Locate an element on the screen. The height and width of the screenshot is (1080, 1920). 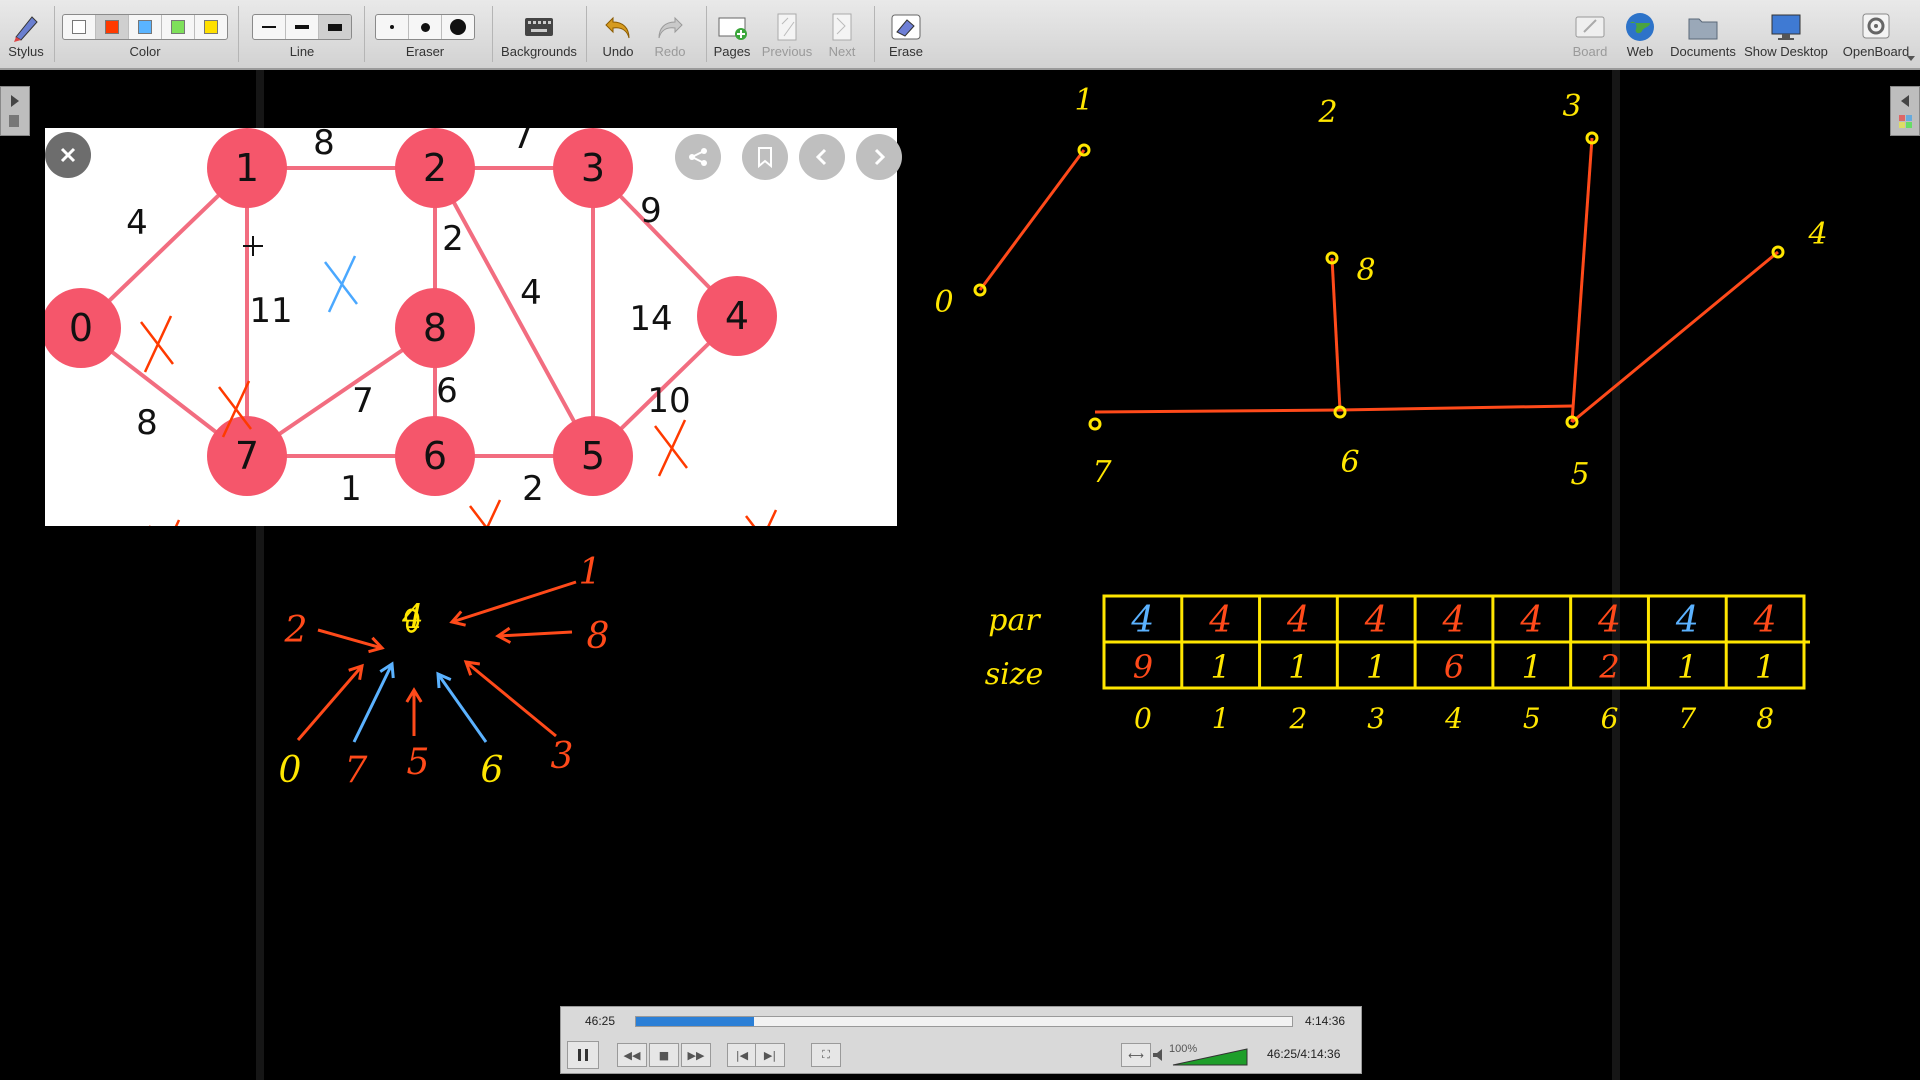
skip-forward-icon: ▶| is located at coordinates (770, 1055).